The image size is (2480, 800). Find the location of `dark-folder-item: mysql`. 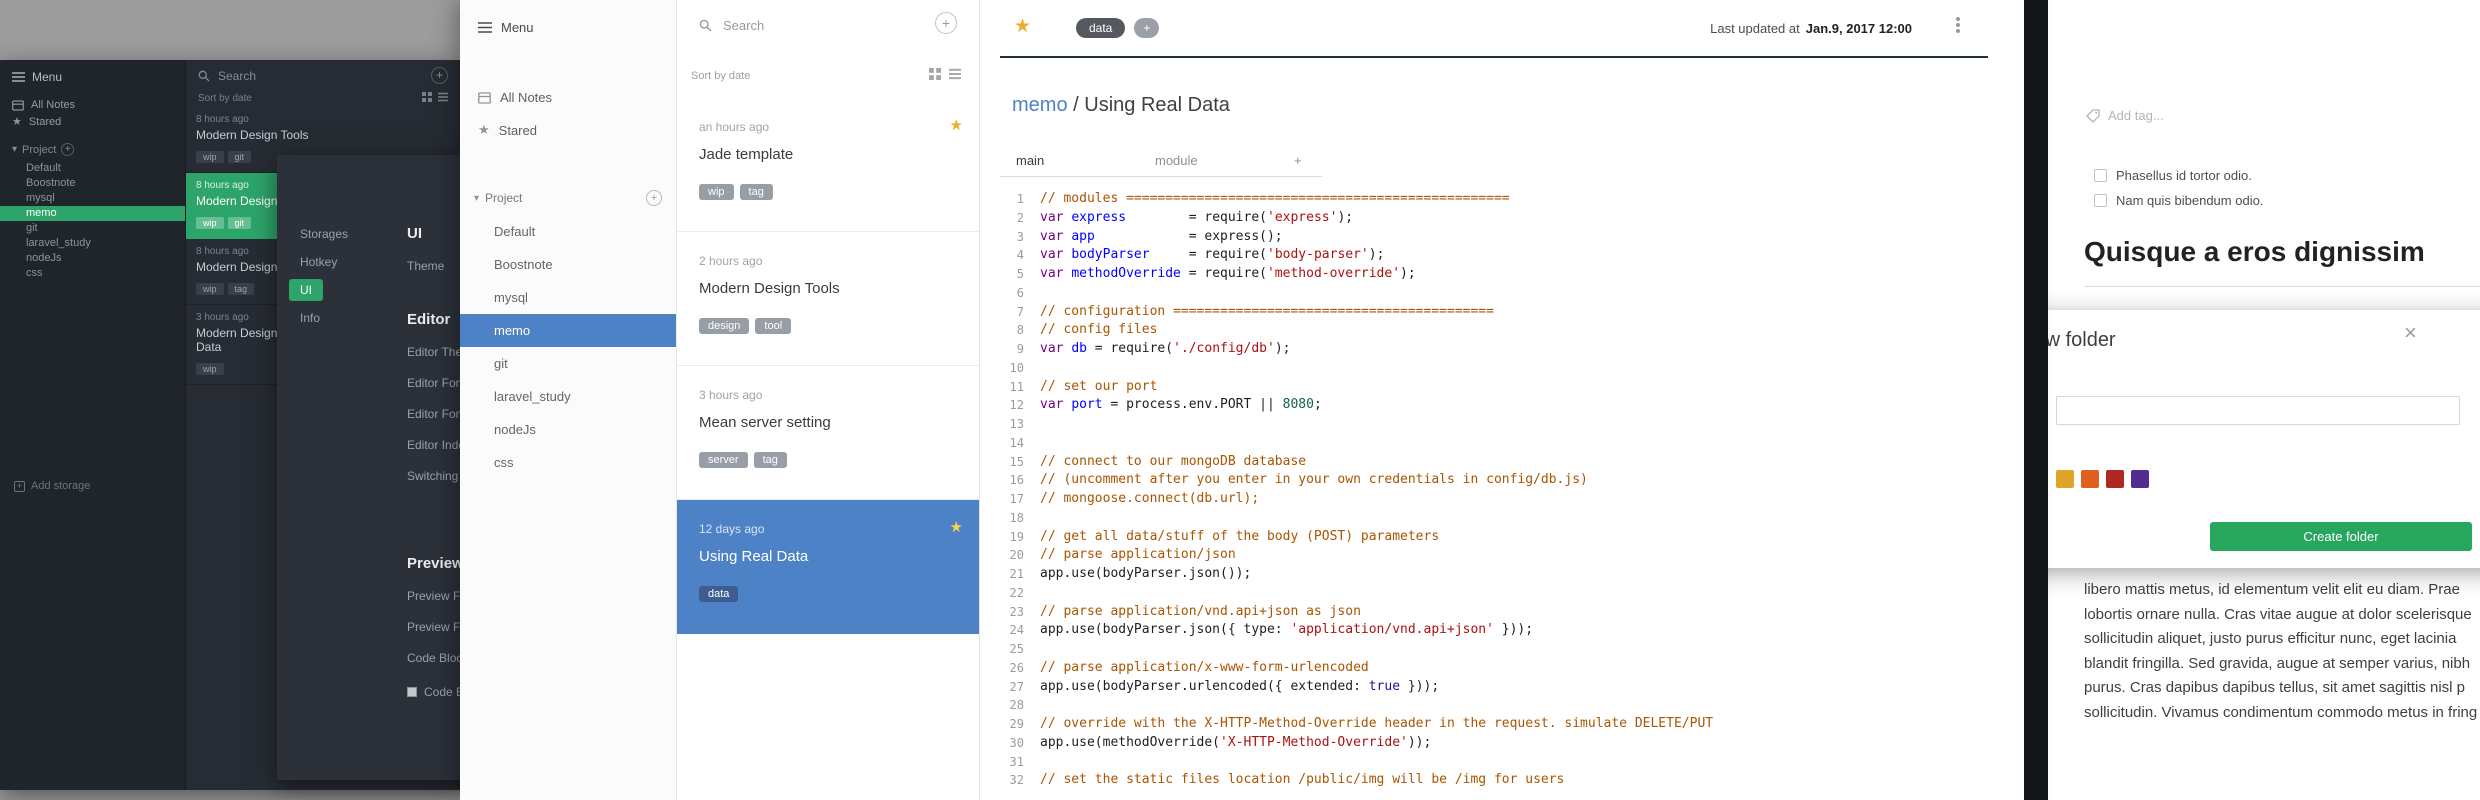

dark-folder-item: mysql is located at coordinates (92, 198).